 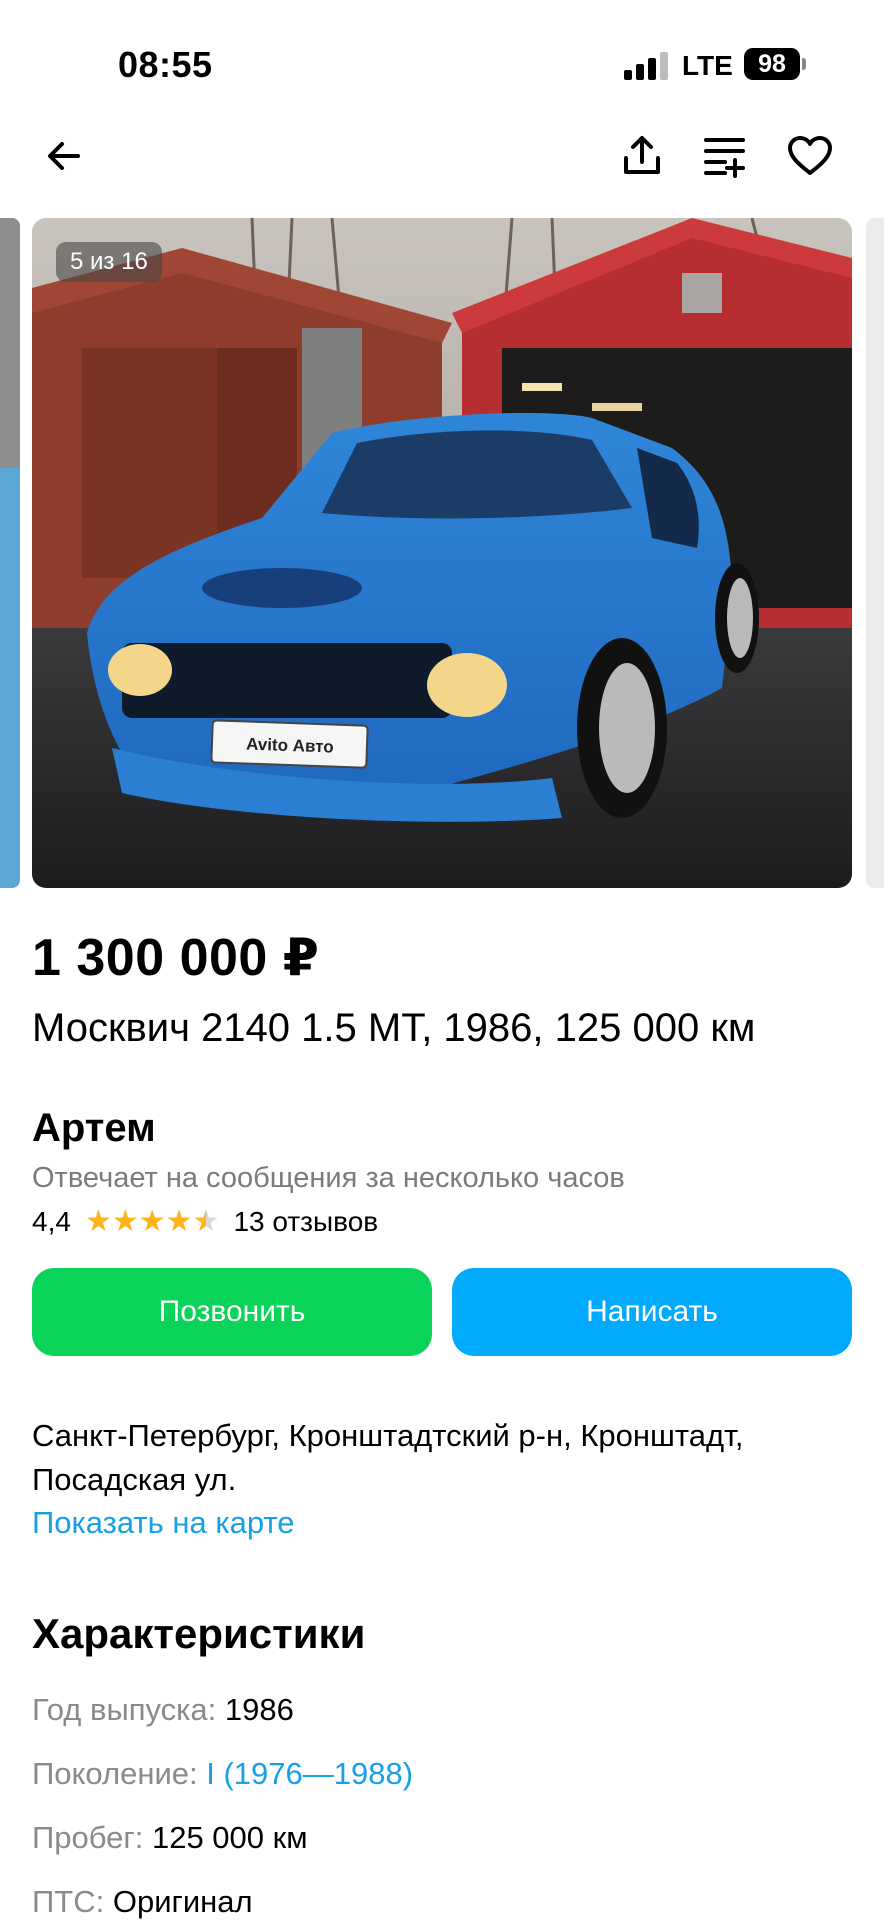 I want to click on seller-name: Артем, so click(x=94, y=1128).